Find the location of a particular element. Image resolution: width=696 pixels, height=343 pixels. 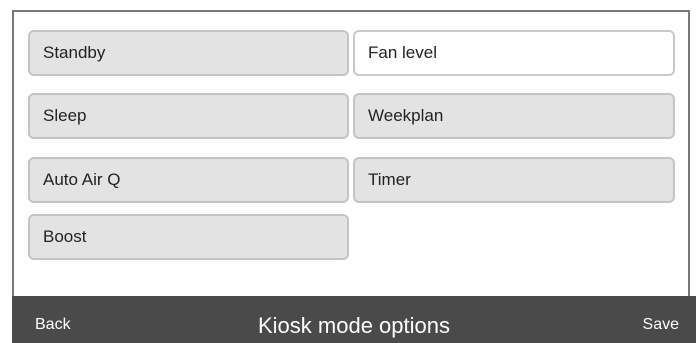

save-button: Save is located at coordinates (661, 325).